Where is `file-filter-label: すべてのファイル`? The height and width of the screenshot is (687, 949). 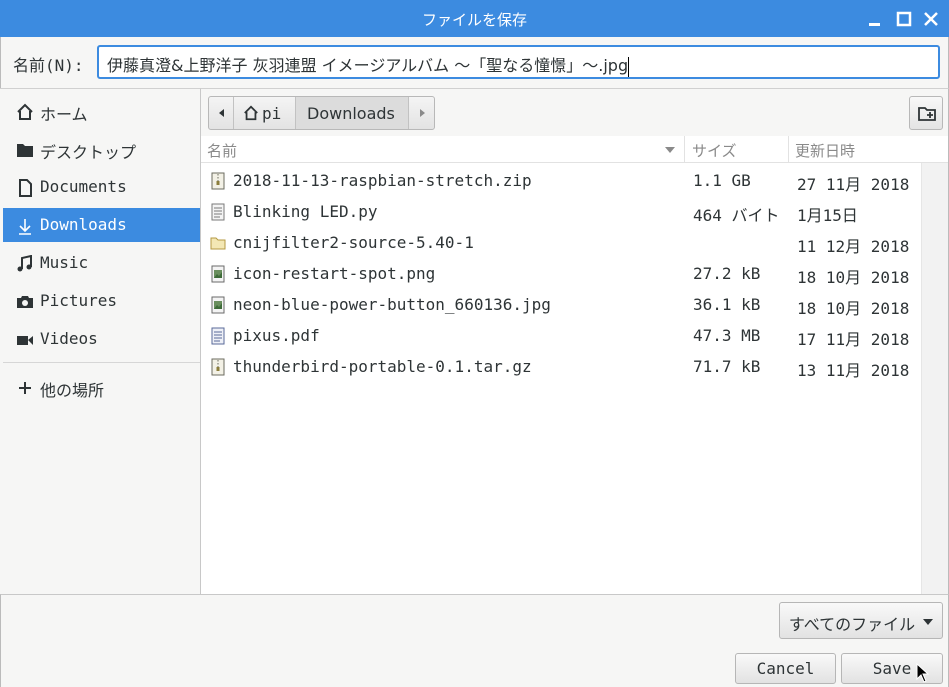 file-filter-label: すべてのファイル is located at coordinates (852, 624).